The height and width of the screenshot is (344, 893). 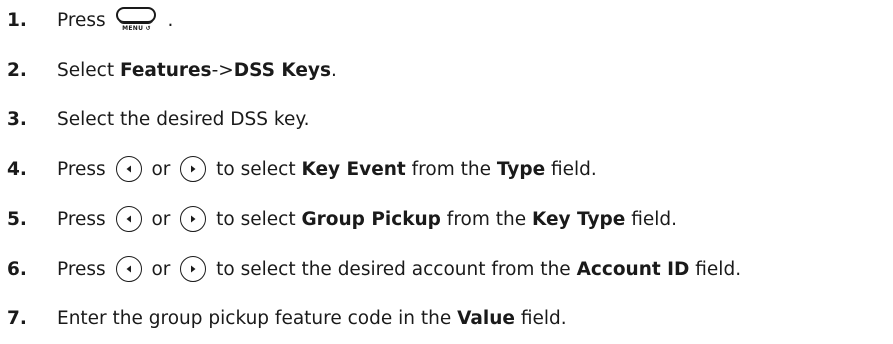 I want to click on step-number: 5., so click(x=17, y=219).